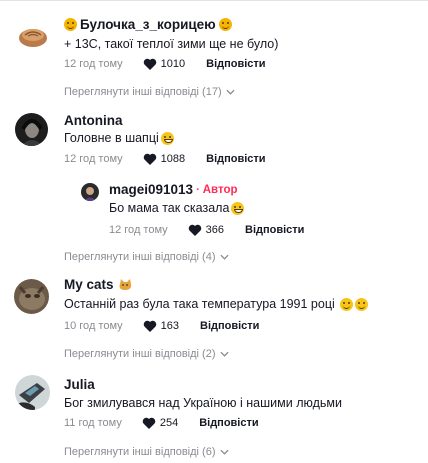  What do you see at coordinates (146, 354) in the screenshot?
I see `view-more-replies-button: Переглянути інші відповіді (2)` at bounding box center [146, 354].